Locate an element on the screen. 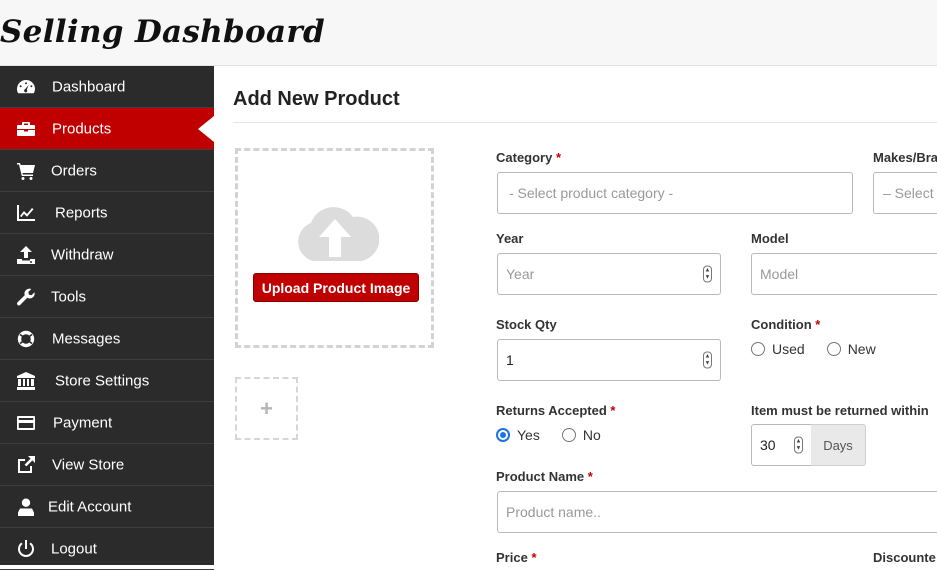 Image resolution: width=937 pixels, height=570 pixels. makes-brand-label: Makes/Bra is located at coordinates (905, 157).